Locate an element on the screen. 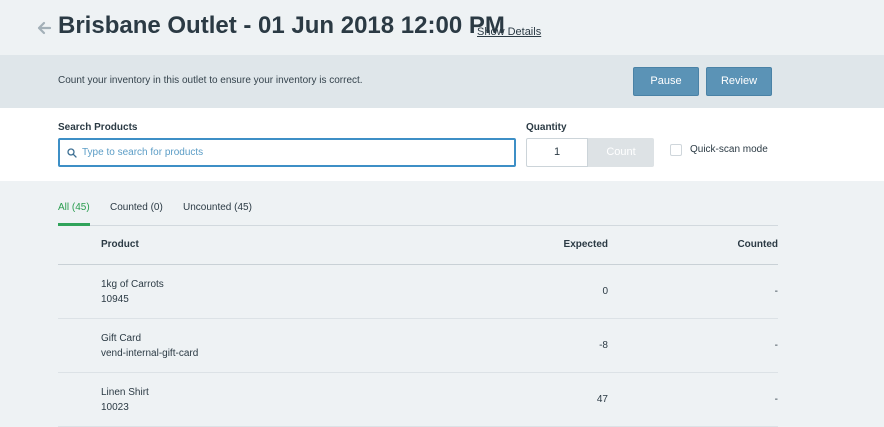 This screenshot has height=427, width=884. pause-button: Pause is located at coordinates (666, 81).